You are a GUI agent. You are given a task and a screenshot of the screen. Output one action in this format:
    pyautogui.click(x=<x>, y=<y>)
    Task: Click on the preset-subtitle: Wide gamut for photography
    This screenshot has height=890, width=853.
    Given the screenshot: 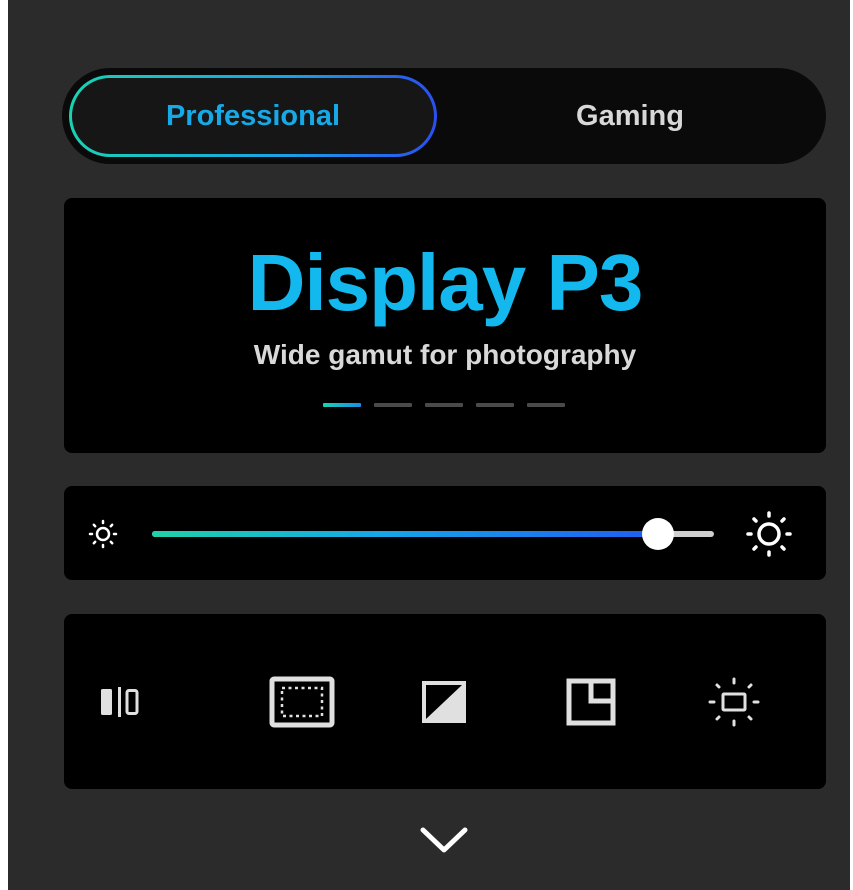 What is the action you would take?
    pyautogui.click(x=445, y=354)
    